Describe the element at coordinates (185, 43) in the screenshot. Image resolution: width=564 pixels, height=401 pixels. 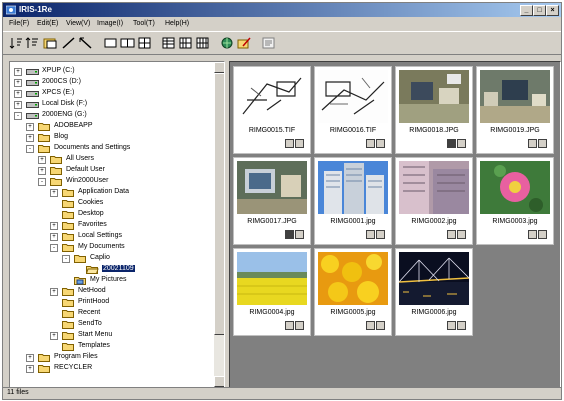
I see `detail-icon` at that location.